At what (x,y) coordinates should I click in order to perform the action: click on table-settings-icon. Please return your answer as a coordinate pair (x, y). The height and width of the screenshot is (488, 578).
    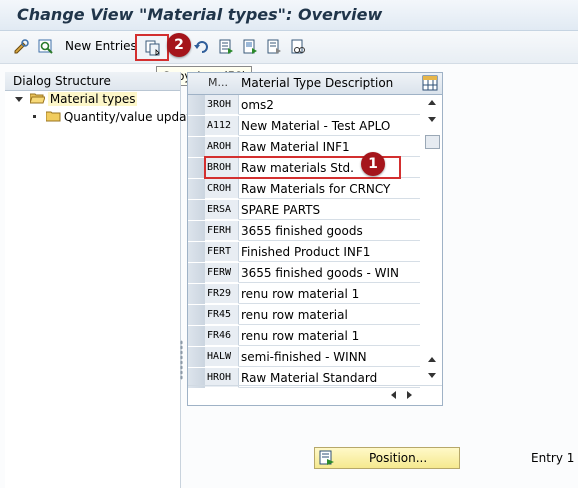
    Looking at the image, I should click on (430, 83).